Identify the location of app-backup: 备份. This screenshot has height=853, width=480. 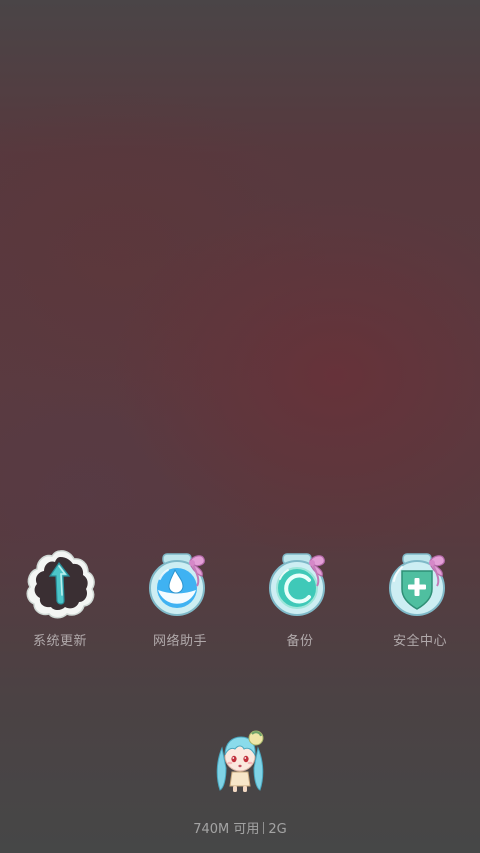
(300, 600).